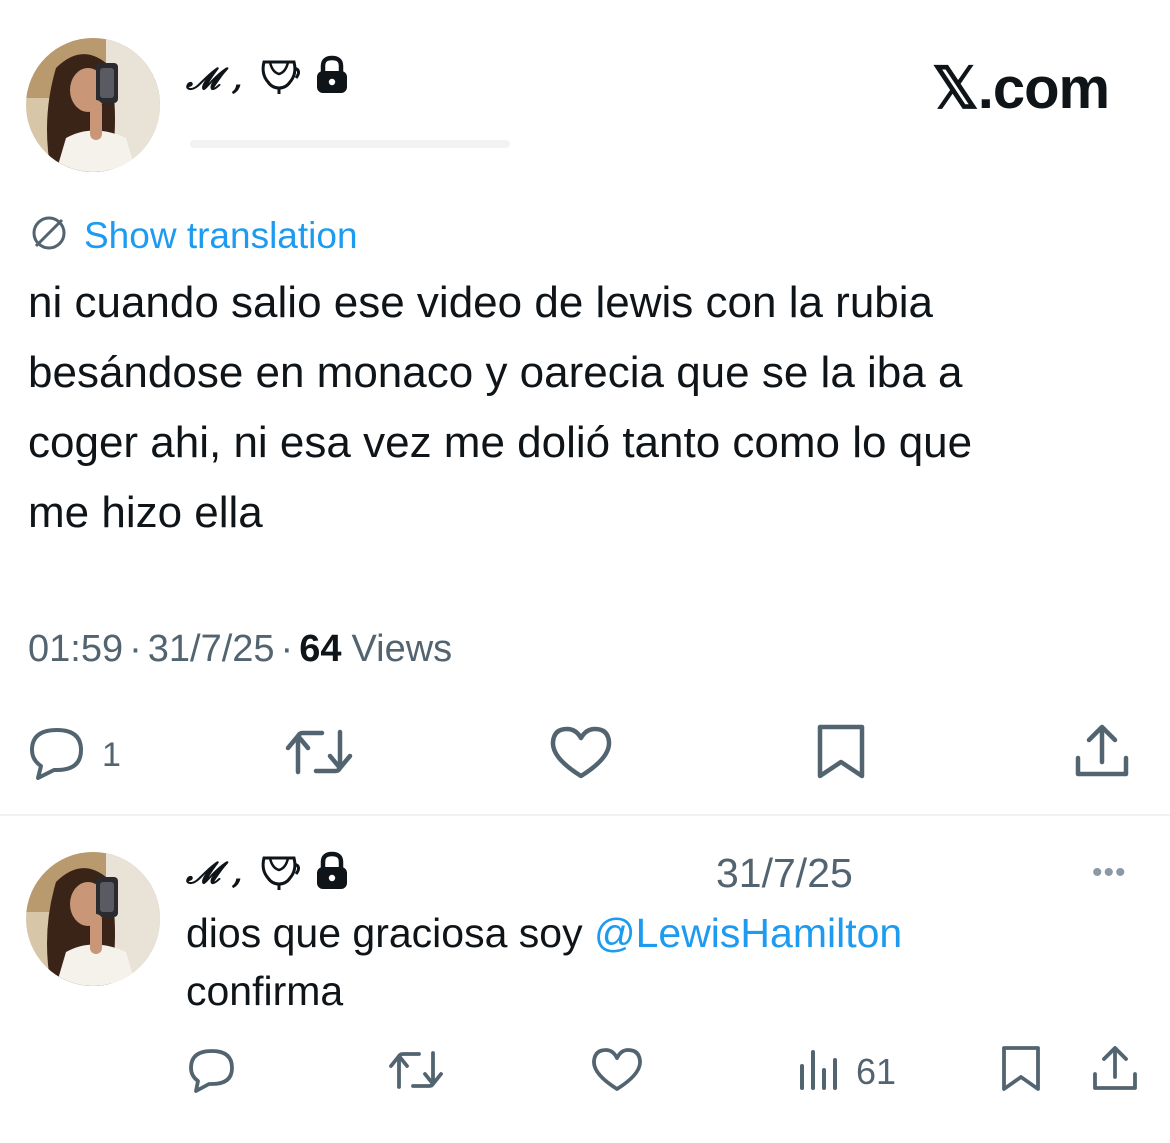 The image size is (1170, 1143). I want to click on views-count: 64, so click(320, 649).